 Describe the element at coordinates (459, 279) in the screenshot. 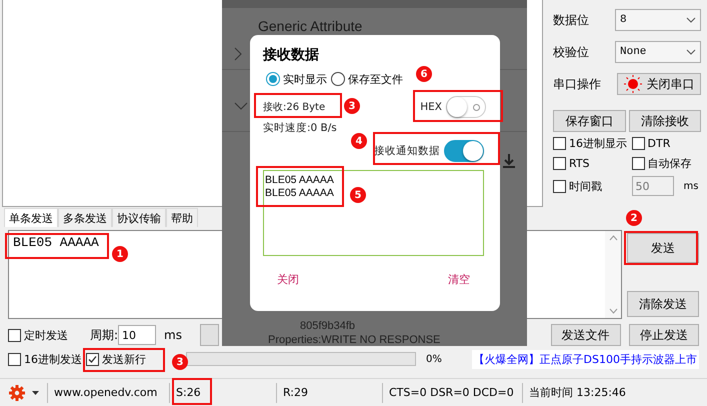

I see `dialog-button: 清空` at that location.